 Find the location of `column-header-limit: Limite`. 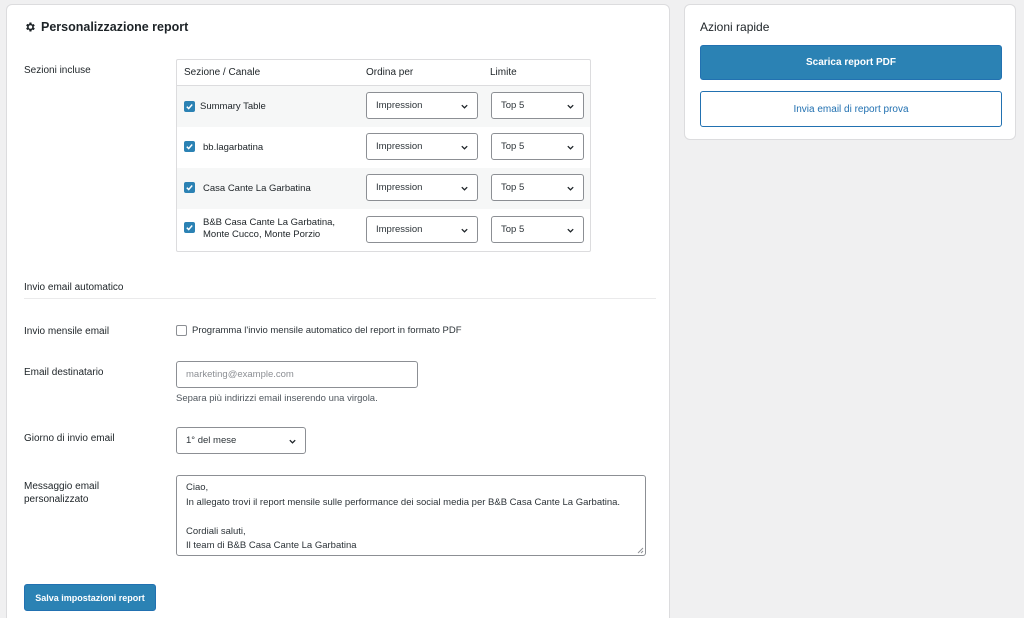

column-header-limit: Limite is located at coordinates (503, 72).